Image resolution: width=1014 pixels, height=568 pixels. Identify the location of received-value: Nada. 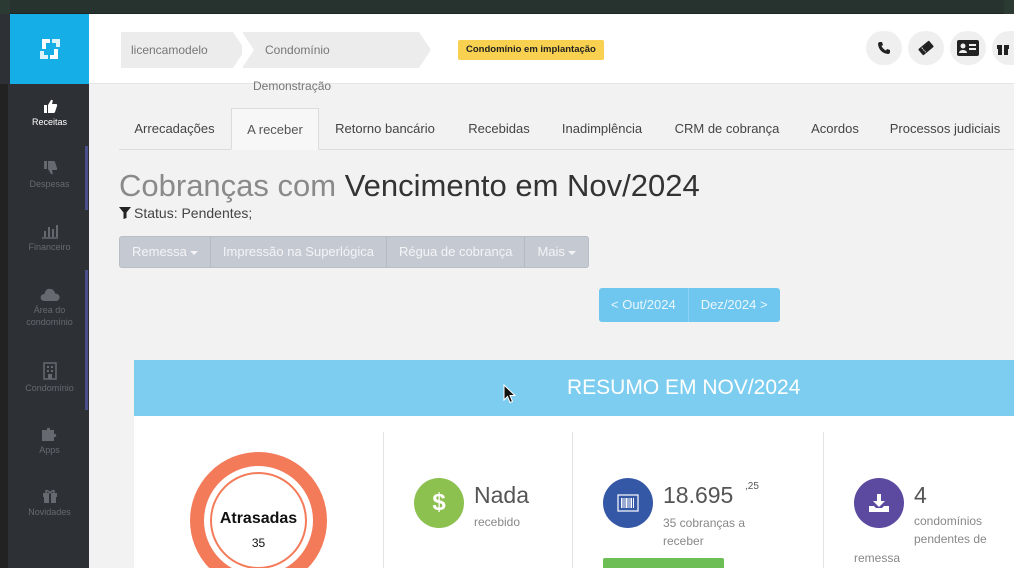
(501, 495).